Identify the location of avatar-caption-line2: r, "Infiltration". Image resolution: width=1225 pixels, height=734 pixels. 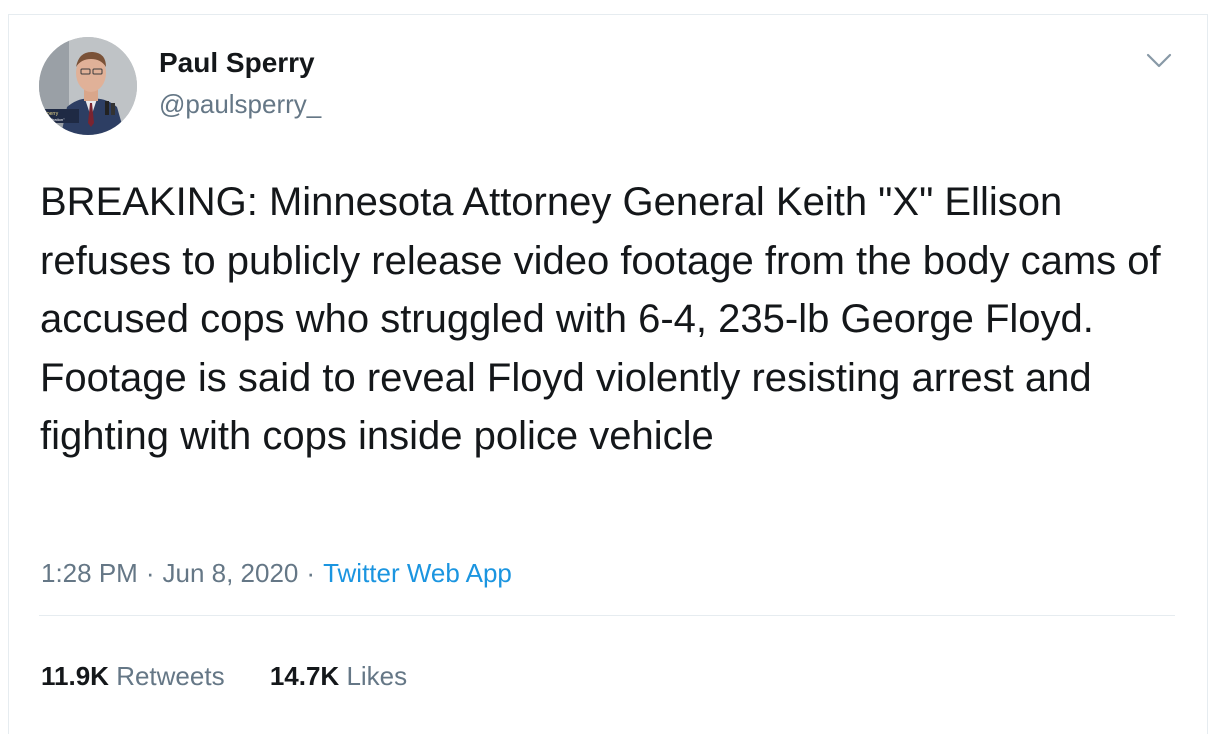
(53, 119).